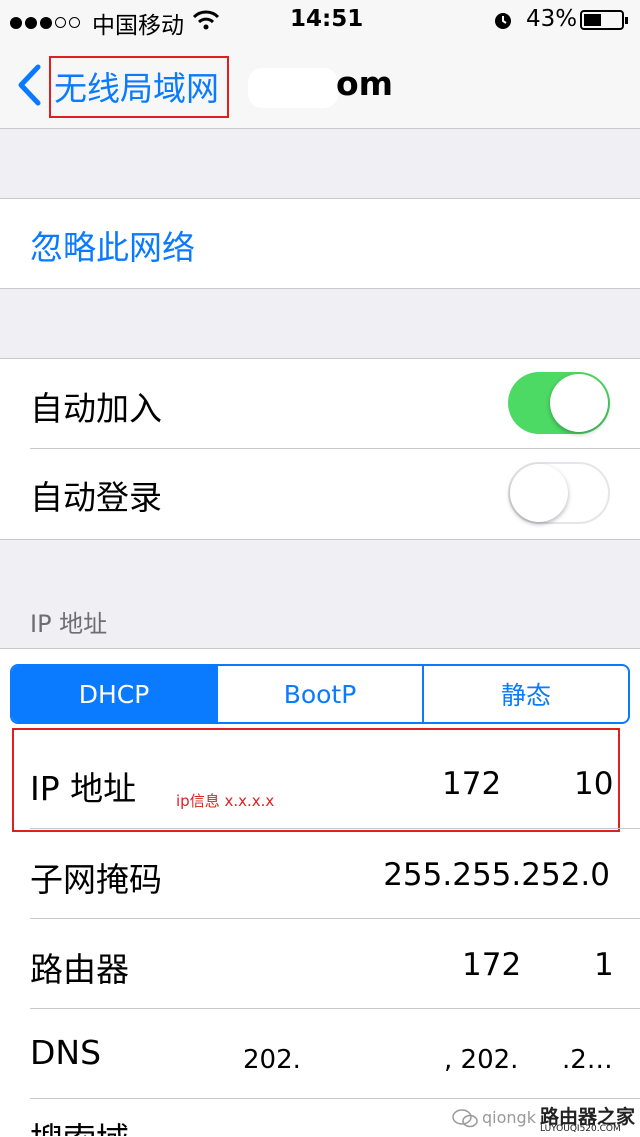  I want to click on signal-dots-icon, so click(46, 22).